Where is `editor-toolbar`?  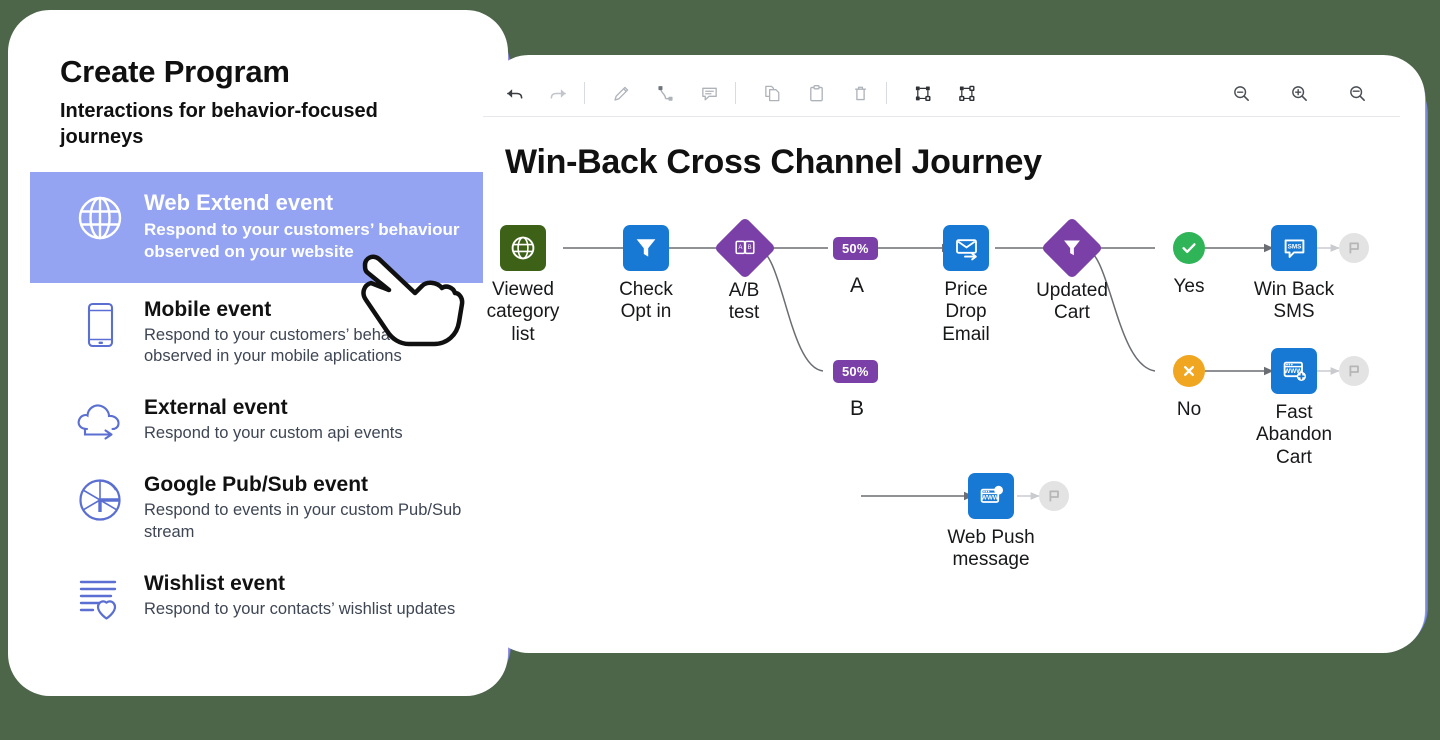 editor-toolbar is located at coordinates (941, 93).